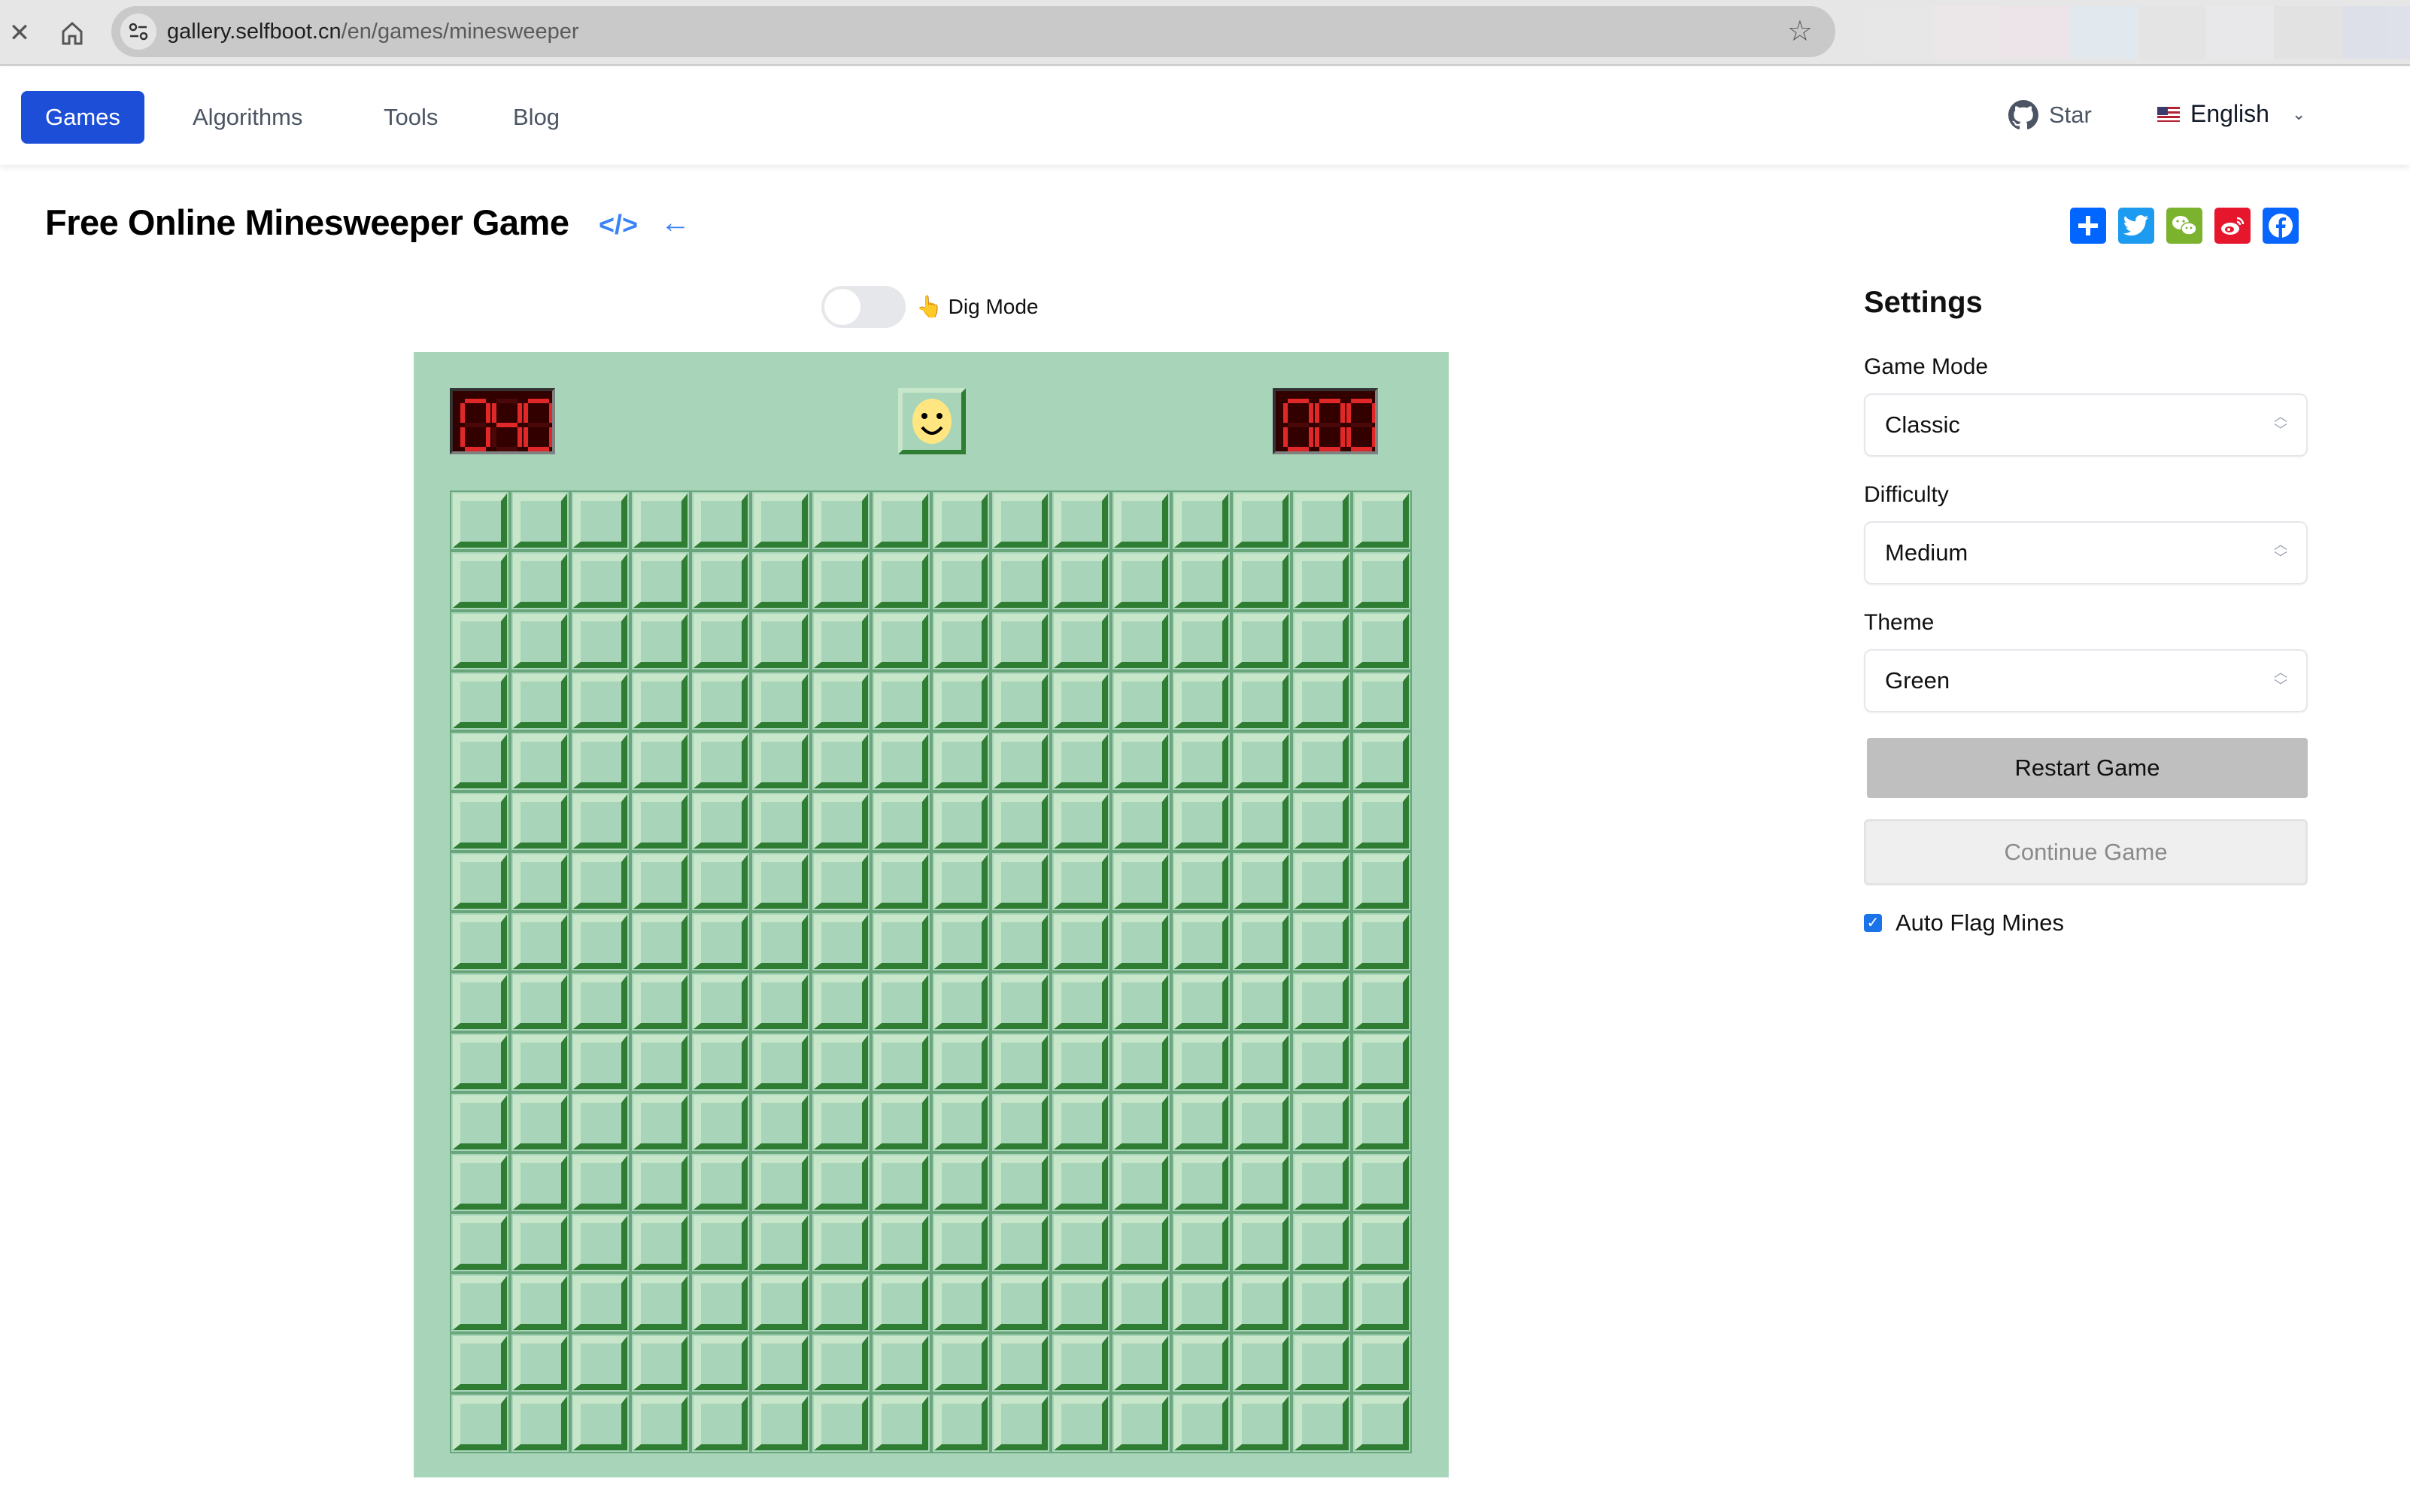  Describe the element at coordinates (2231, 114) in the screenshot. I see `language-select: English ⌄` at that location.